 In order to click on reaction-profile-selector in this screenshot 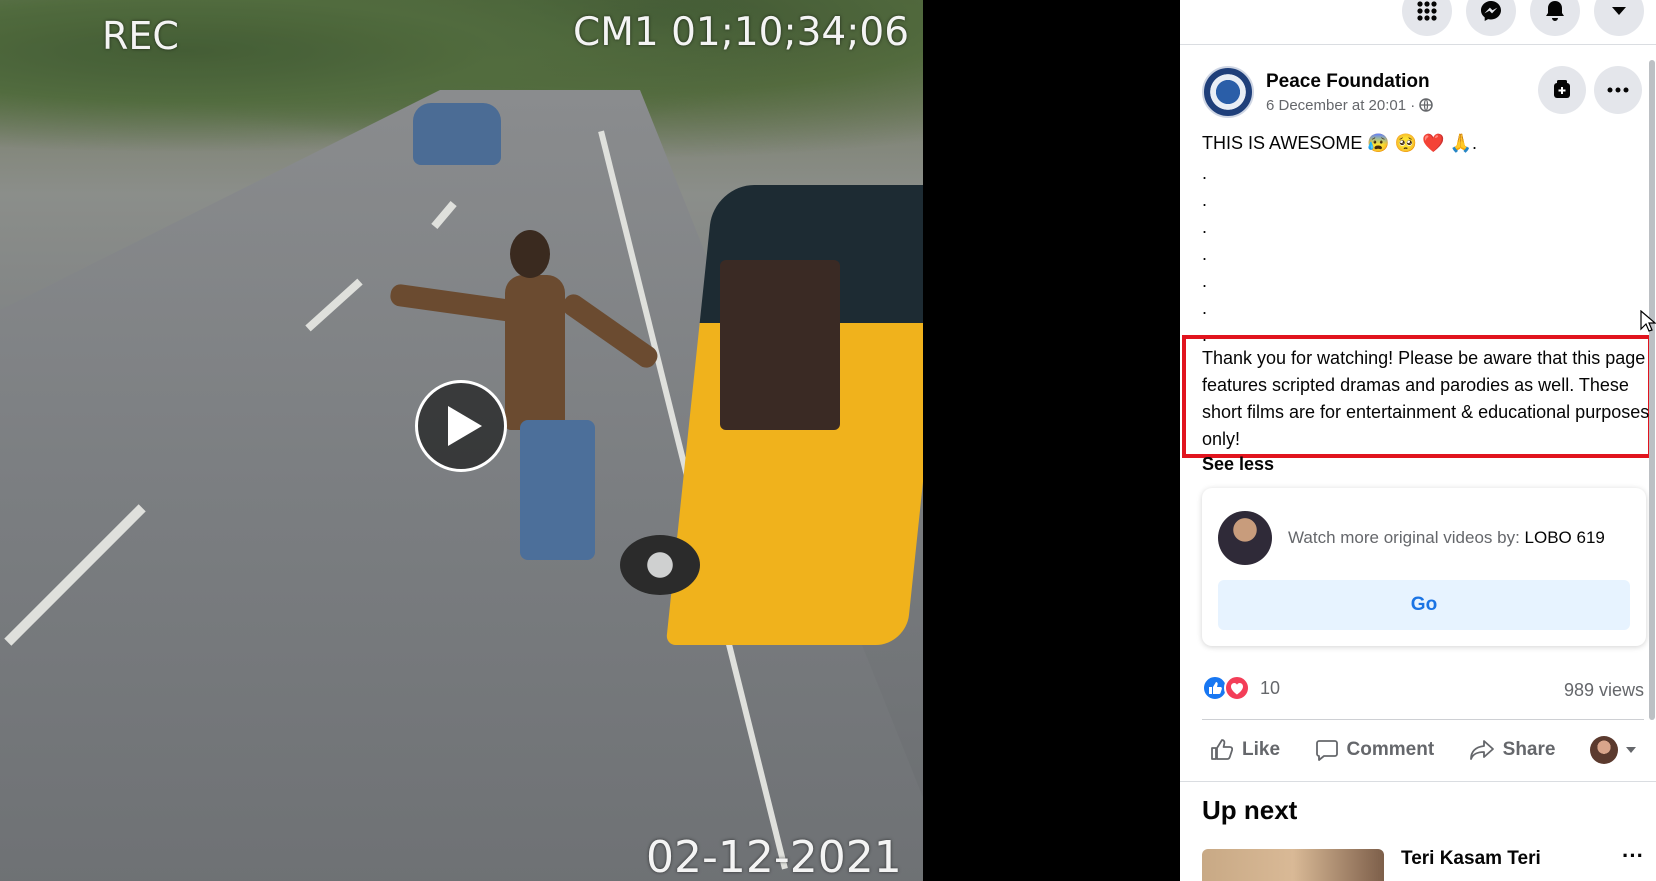, I will do `click(1613, 750)`.